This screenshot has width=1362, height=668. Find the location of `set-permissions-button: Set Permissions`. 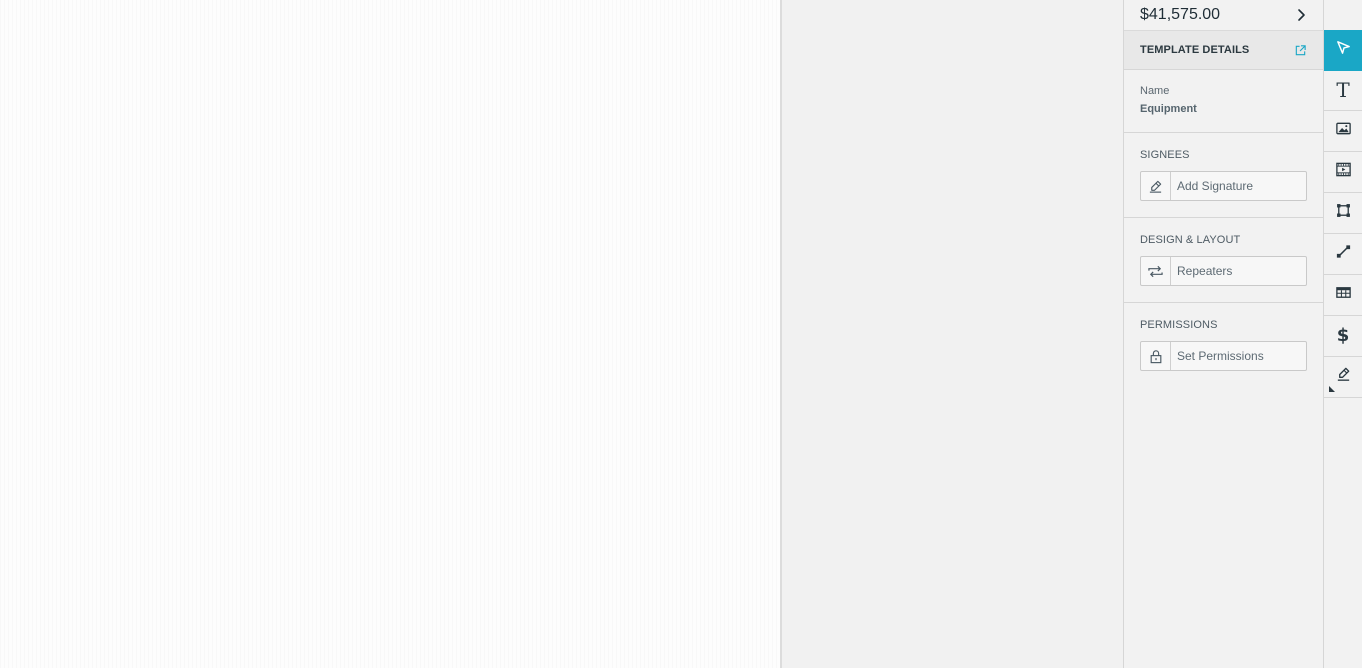

set-permissions-button: Set Permissions is located at coordinates (1223, 356).